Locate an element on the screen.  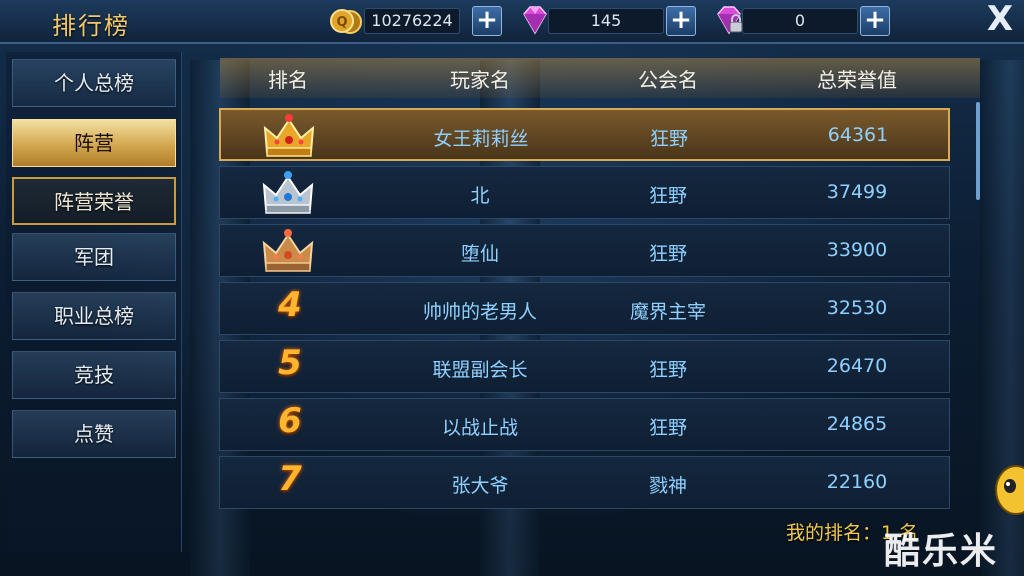
gold-crown-icon is located at coordinates (289, 135).